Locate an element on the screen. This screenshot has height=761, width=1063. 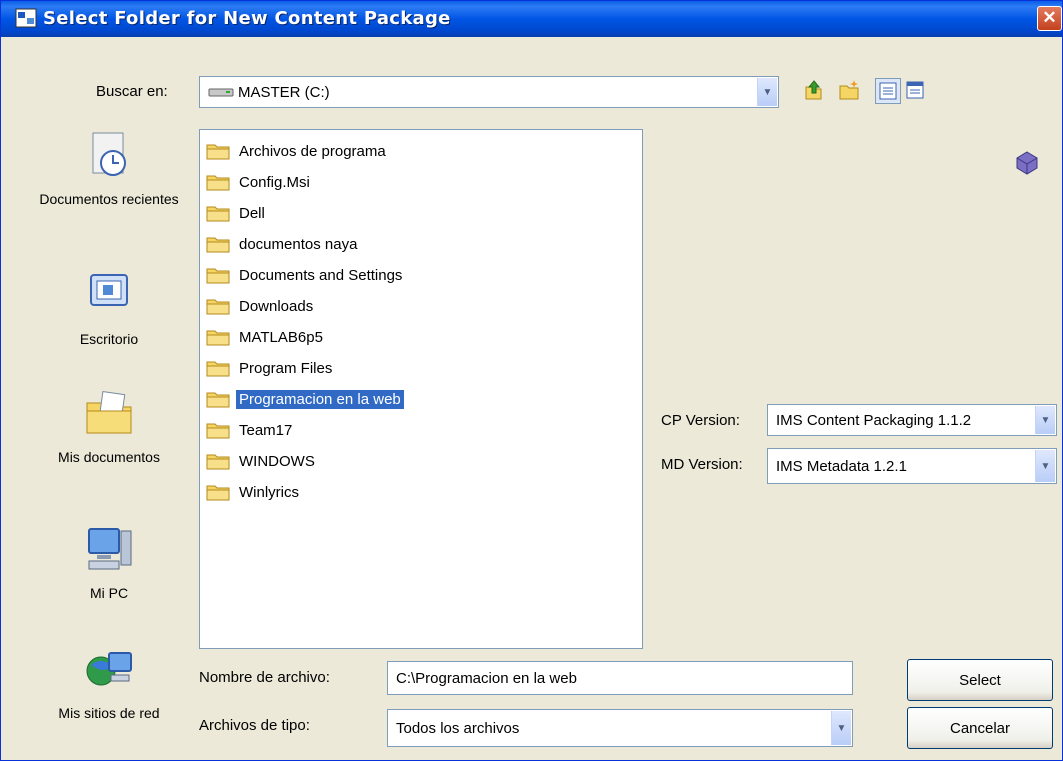
list-item: Program Files is located at coordinates (270, 368).